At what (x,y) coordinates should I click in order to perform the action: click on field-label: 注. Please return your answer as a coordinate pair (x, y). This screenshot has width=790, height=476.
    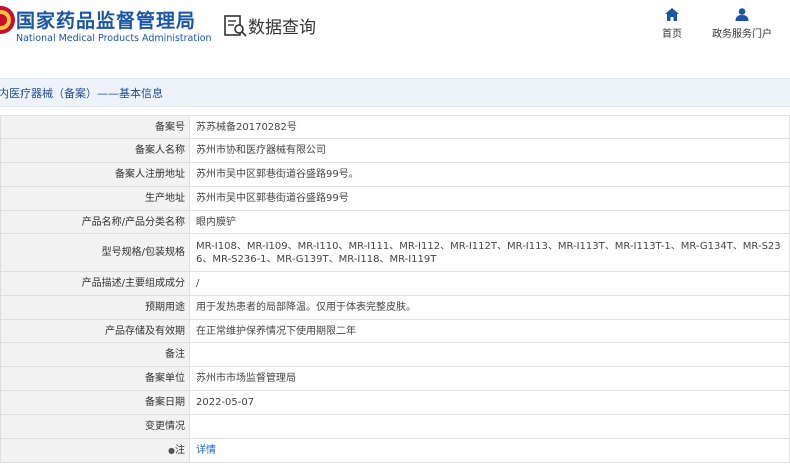
    Looking at the image, I should click on (180, 450).